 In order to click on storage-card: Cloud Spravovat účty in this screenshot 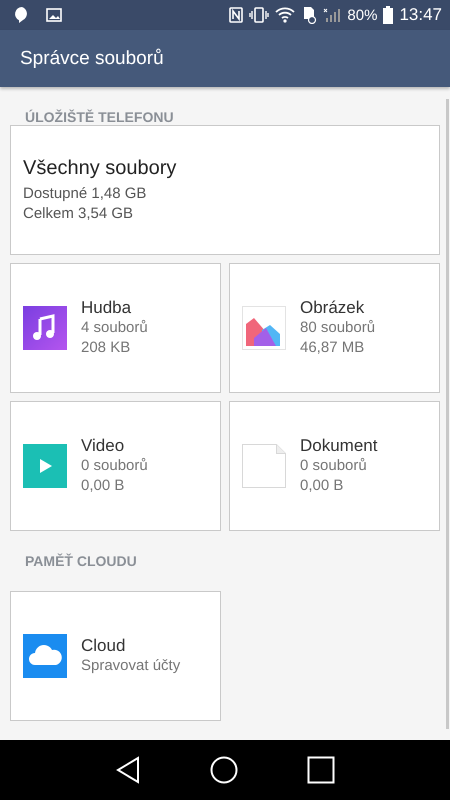, I will do `click(115, 656)`.